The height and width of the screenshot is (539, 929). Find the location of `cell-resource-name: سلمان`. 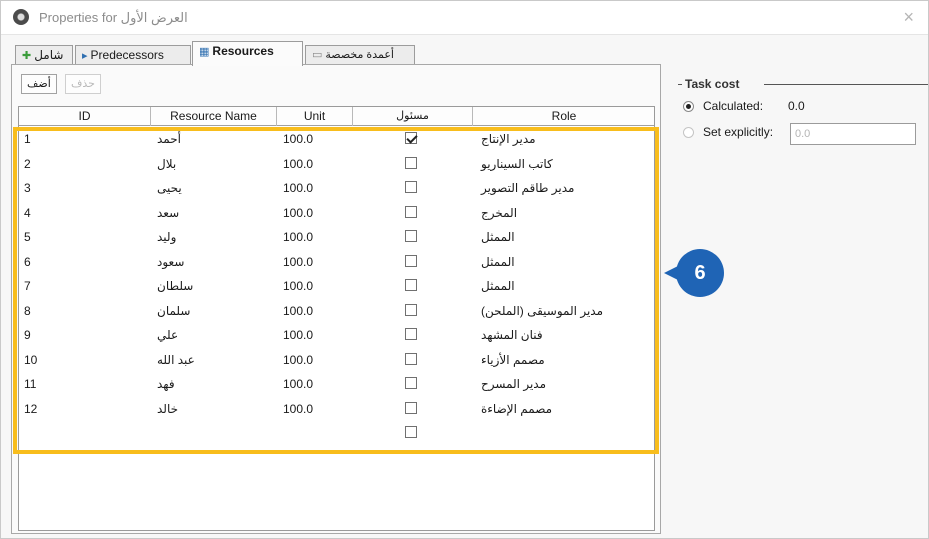

cell-resource-name: سلمان is located at coordinates (174, 310).